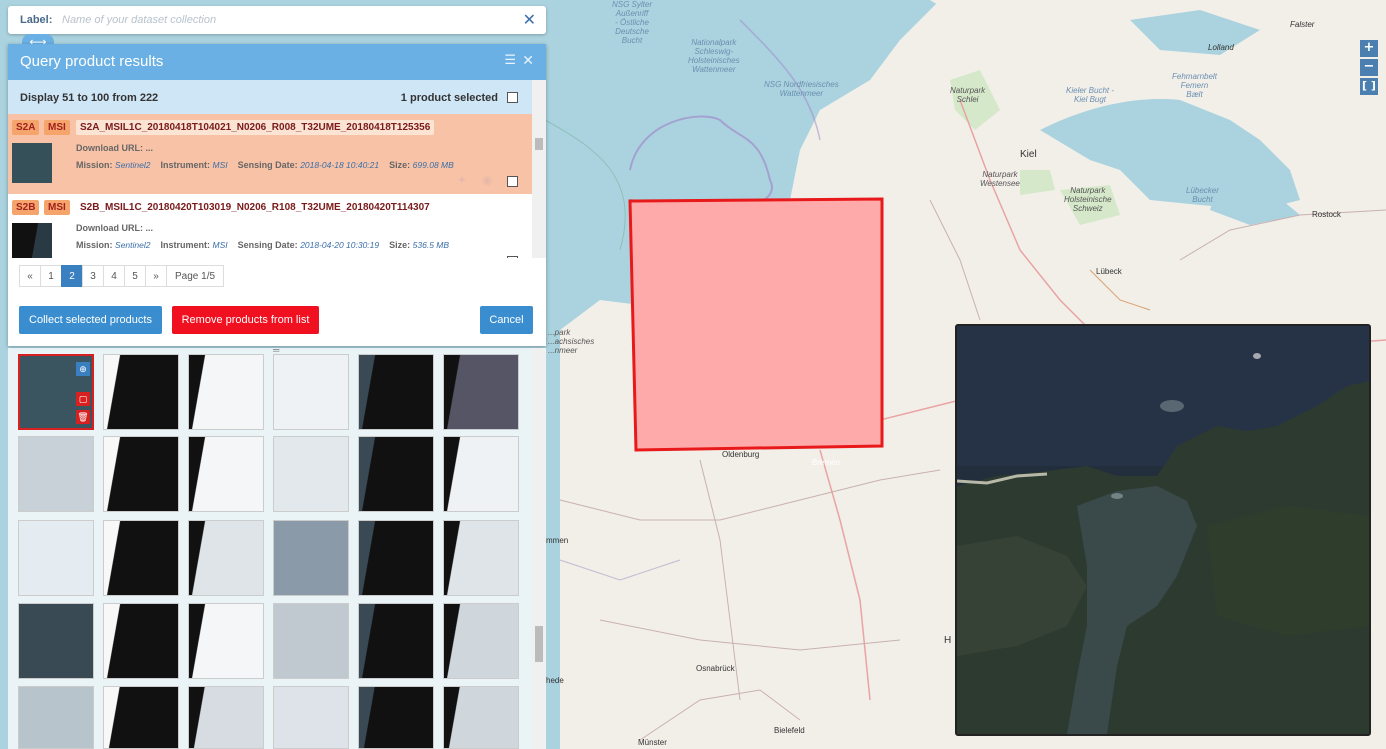  I want to click on trash-icon: 🗑, so click(83, 417).